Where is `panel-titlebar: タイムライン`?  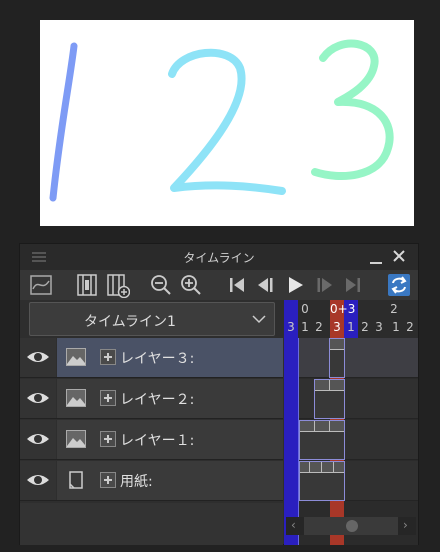 panel-titlebar: タイムライン is located at coordinates (219, 257).